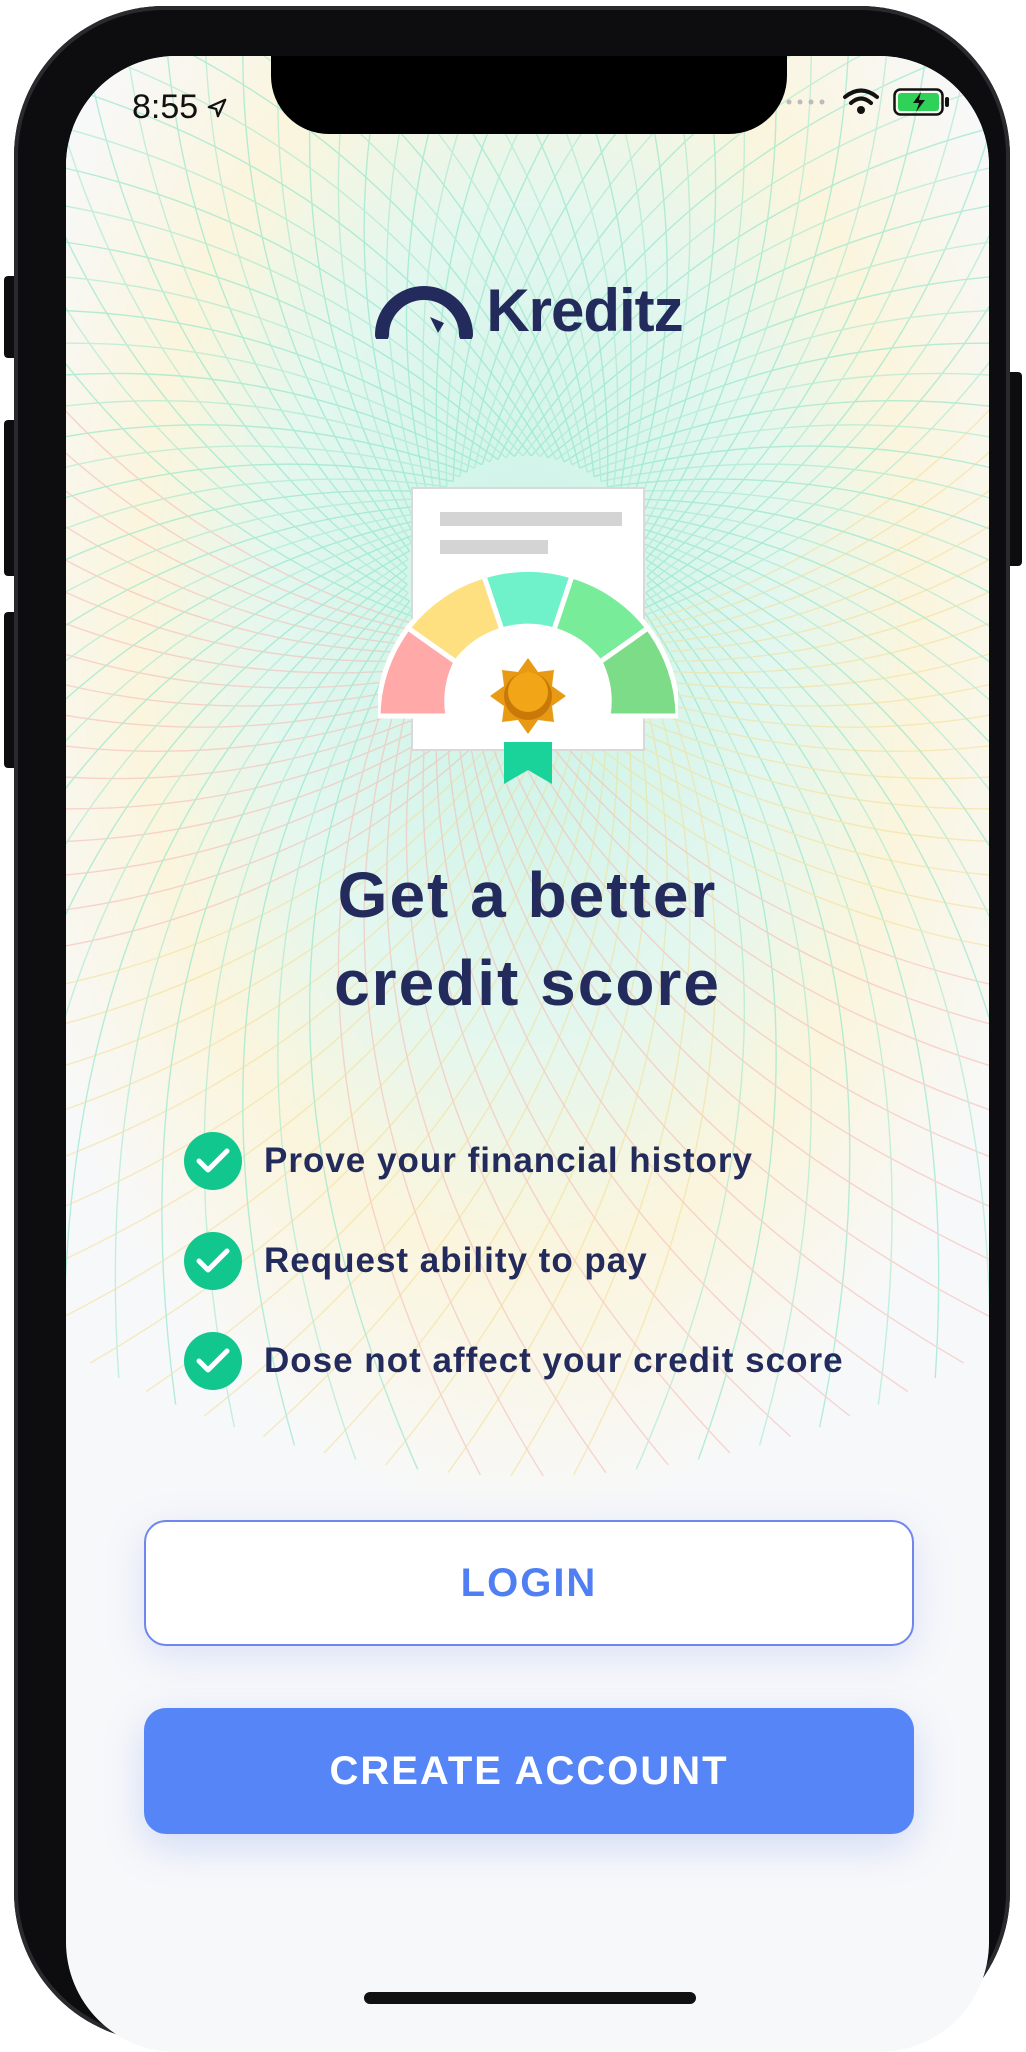 This screenshot has width=1026, height=2052. Describe the element at coordinates (805, 102) in the screenshot. I see `cellular-dots-icon` at that location.